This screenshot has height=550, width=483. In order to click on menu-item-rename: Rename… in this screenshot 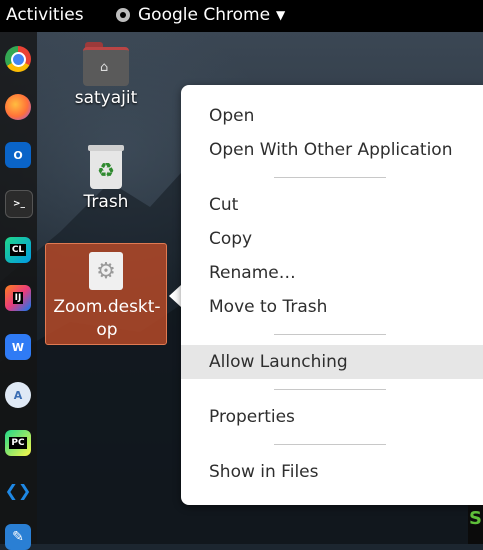, I will do `click(332, 273)`.